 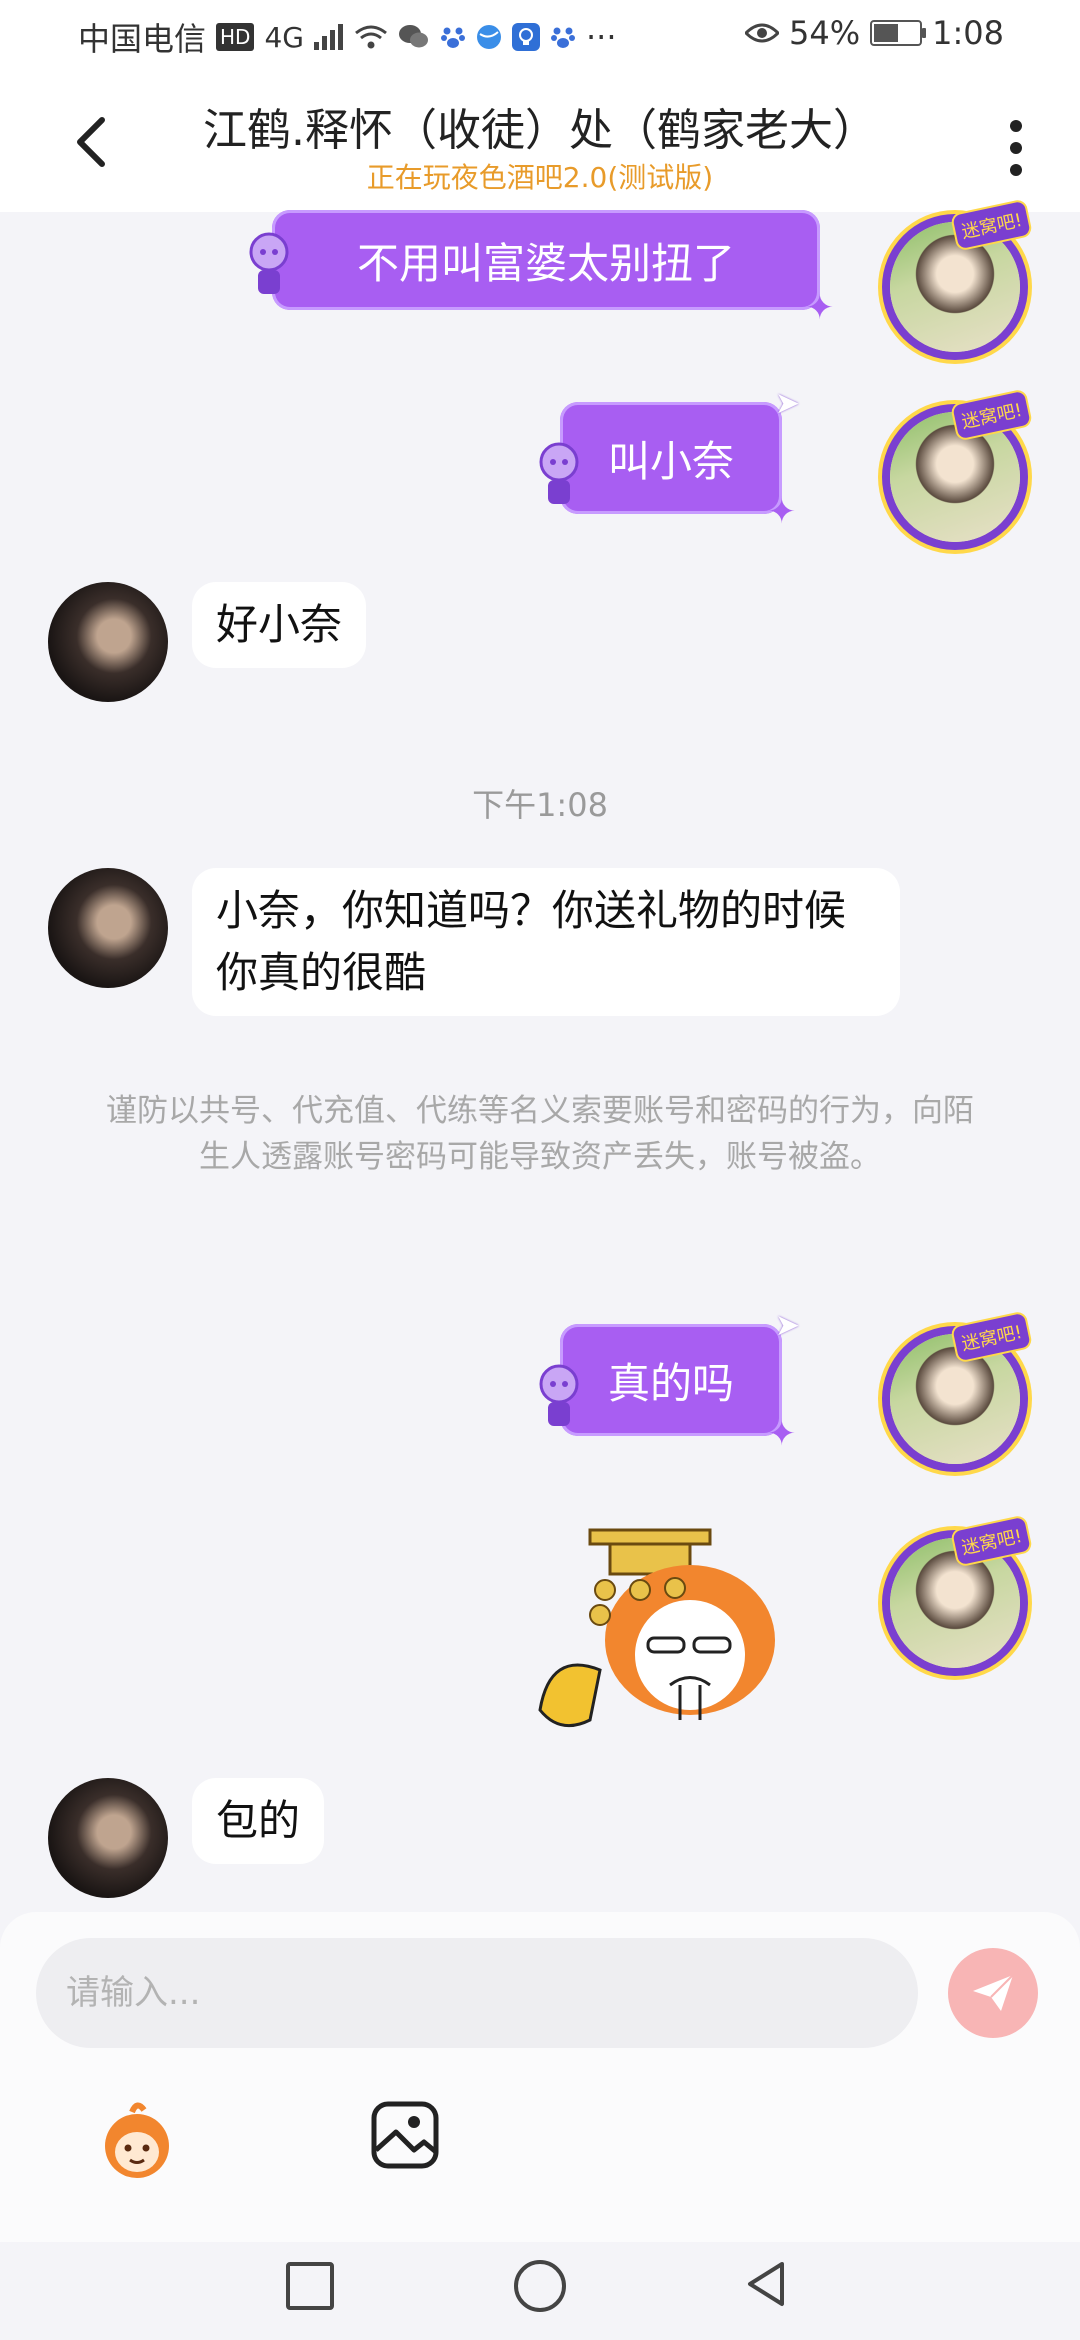 I want to click on message-bubble-sent: 叫小奈 ➤ ✦, so click(x=680, y=459).